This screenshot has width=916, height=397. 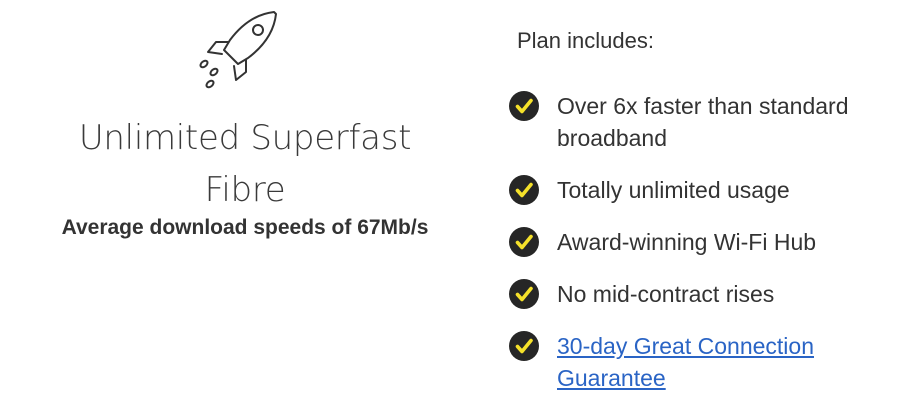 I want to click on plan-title-line2: Fibre, so click(x=245, y=190).